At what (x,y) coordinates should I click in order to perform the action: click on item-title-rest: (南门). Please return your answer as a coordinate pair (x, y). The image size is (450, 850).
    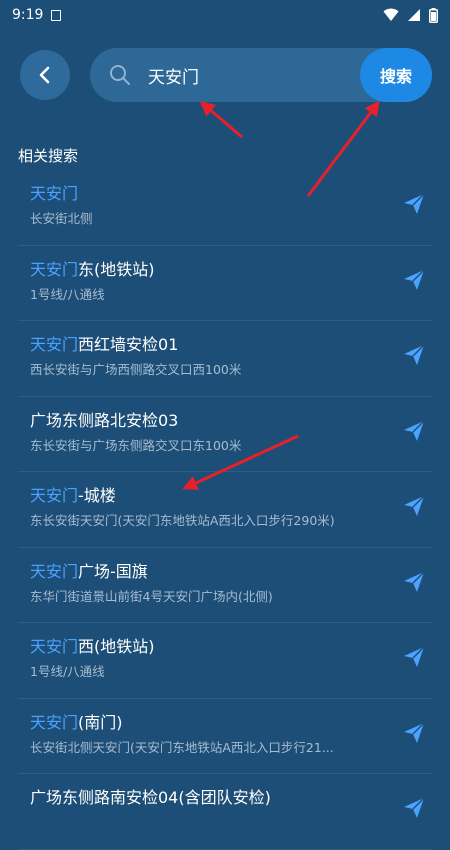
    Looking at the image, I should click on (100, 722).